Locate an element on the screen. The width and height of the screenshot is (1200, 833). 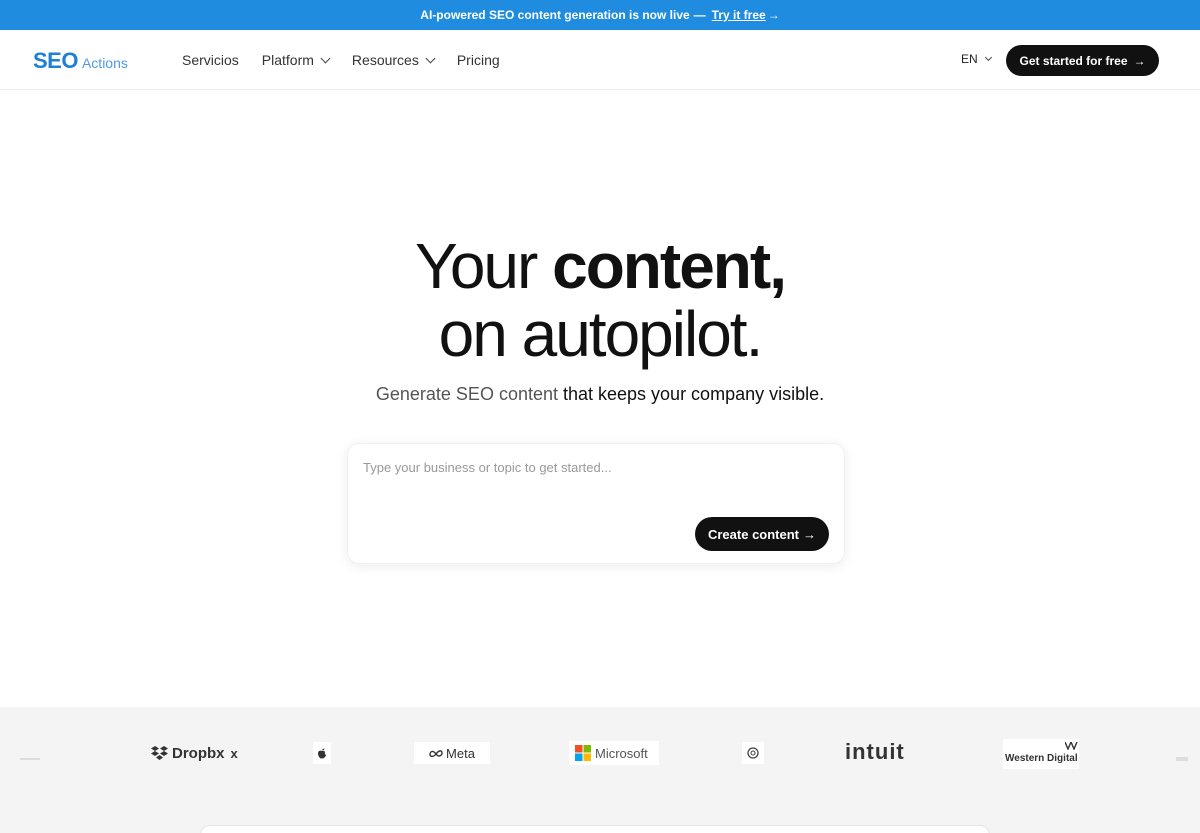
apple-logo is located at coordinates (322, 753).